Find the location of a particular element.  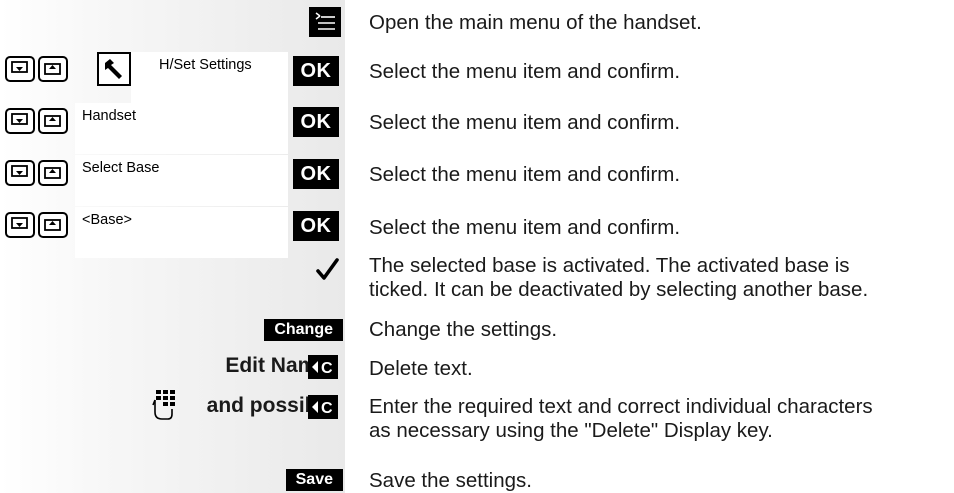

wrench-settings-icon is located at coordinates (114, 69).